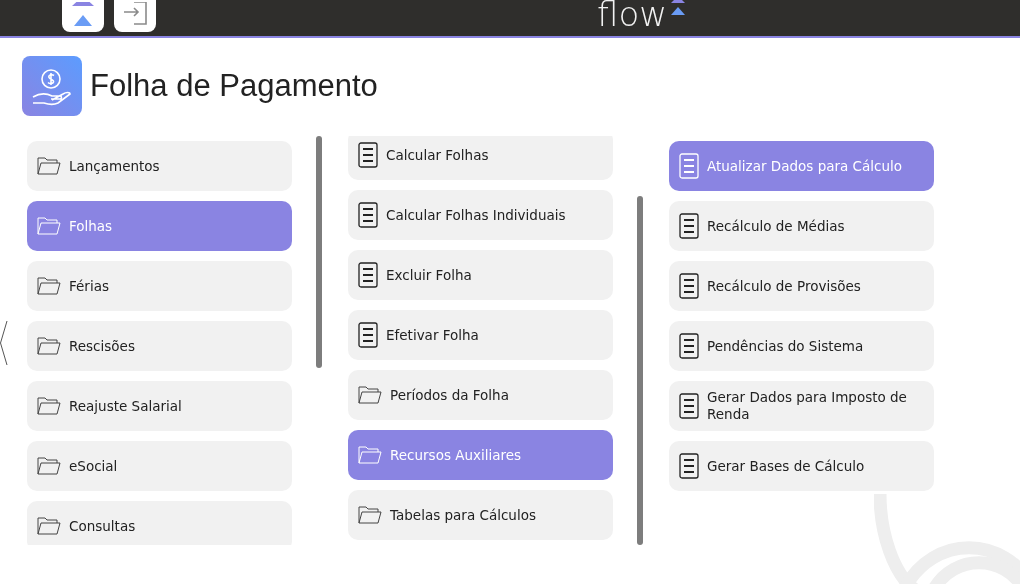  I want to click on menu-item: Rescisões, so click(159, 346).